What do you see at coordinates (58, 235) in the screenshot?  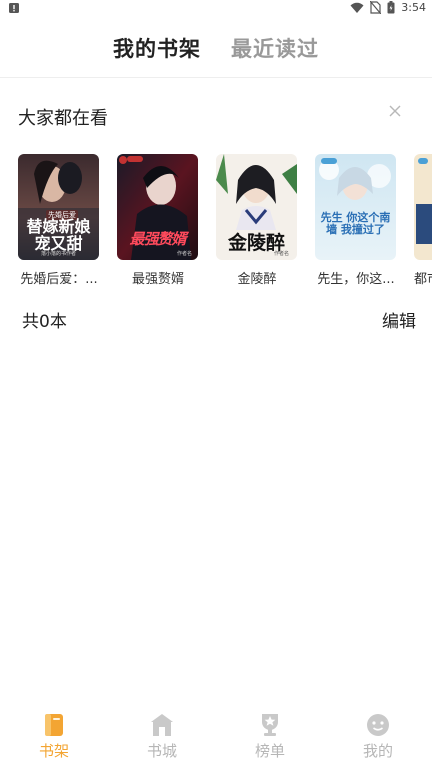 I see `cover-title: 替嫁新娘宠又甜` at bounding box center [58, 235].